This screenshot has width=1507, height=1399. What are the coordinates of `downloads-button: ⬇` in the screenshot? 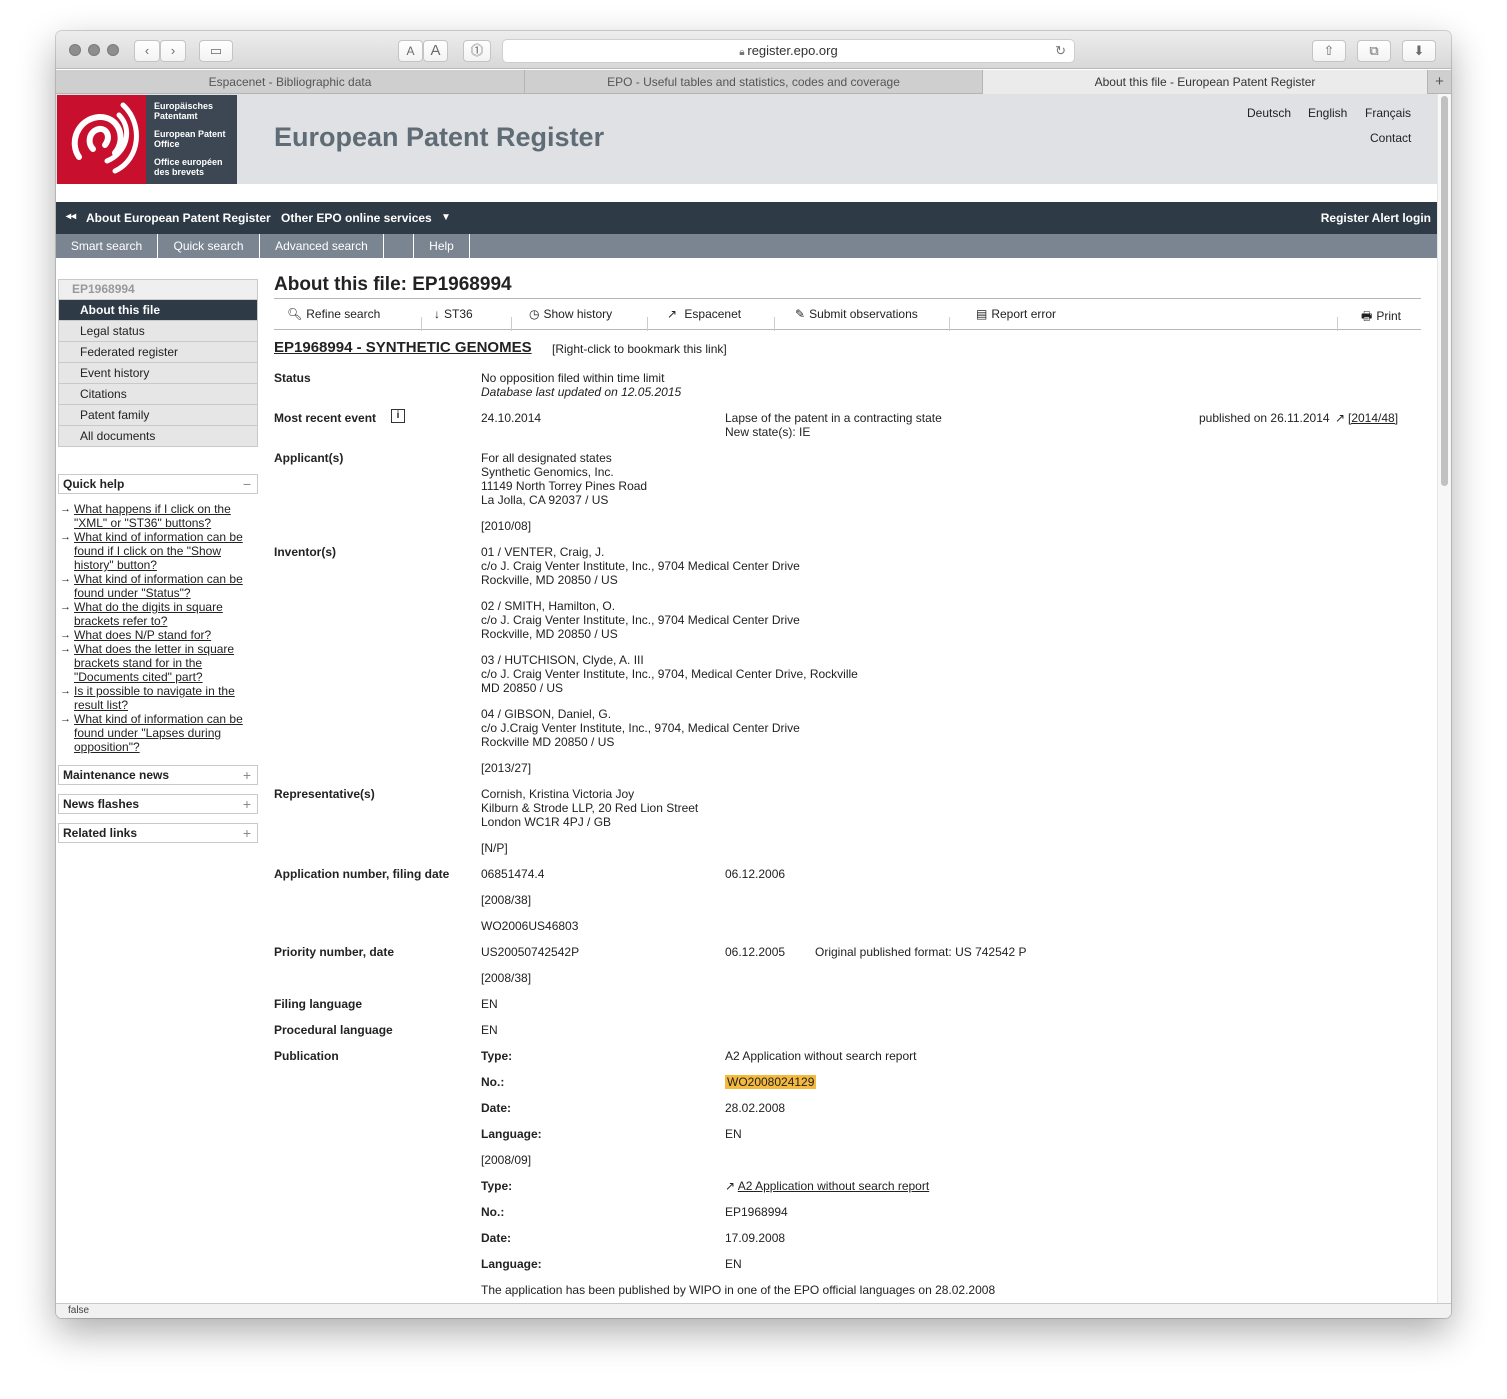 It's located at (1419, 51).